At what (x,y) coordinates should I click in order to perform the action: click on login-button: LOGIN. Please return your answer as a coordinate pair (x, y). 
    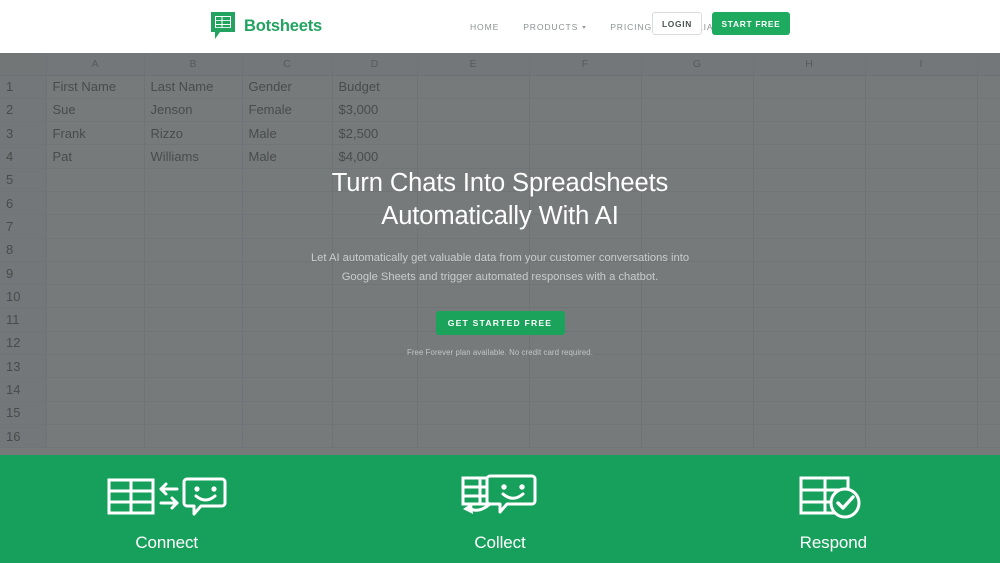
    Looking at the image, I should click on (677, 23).